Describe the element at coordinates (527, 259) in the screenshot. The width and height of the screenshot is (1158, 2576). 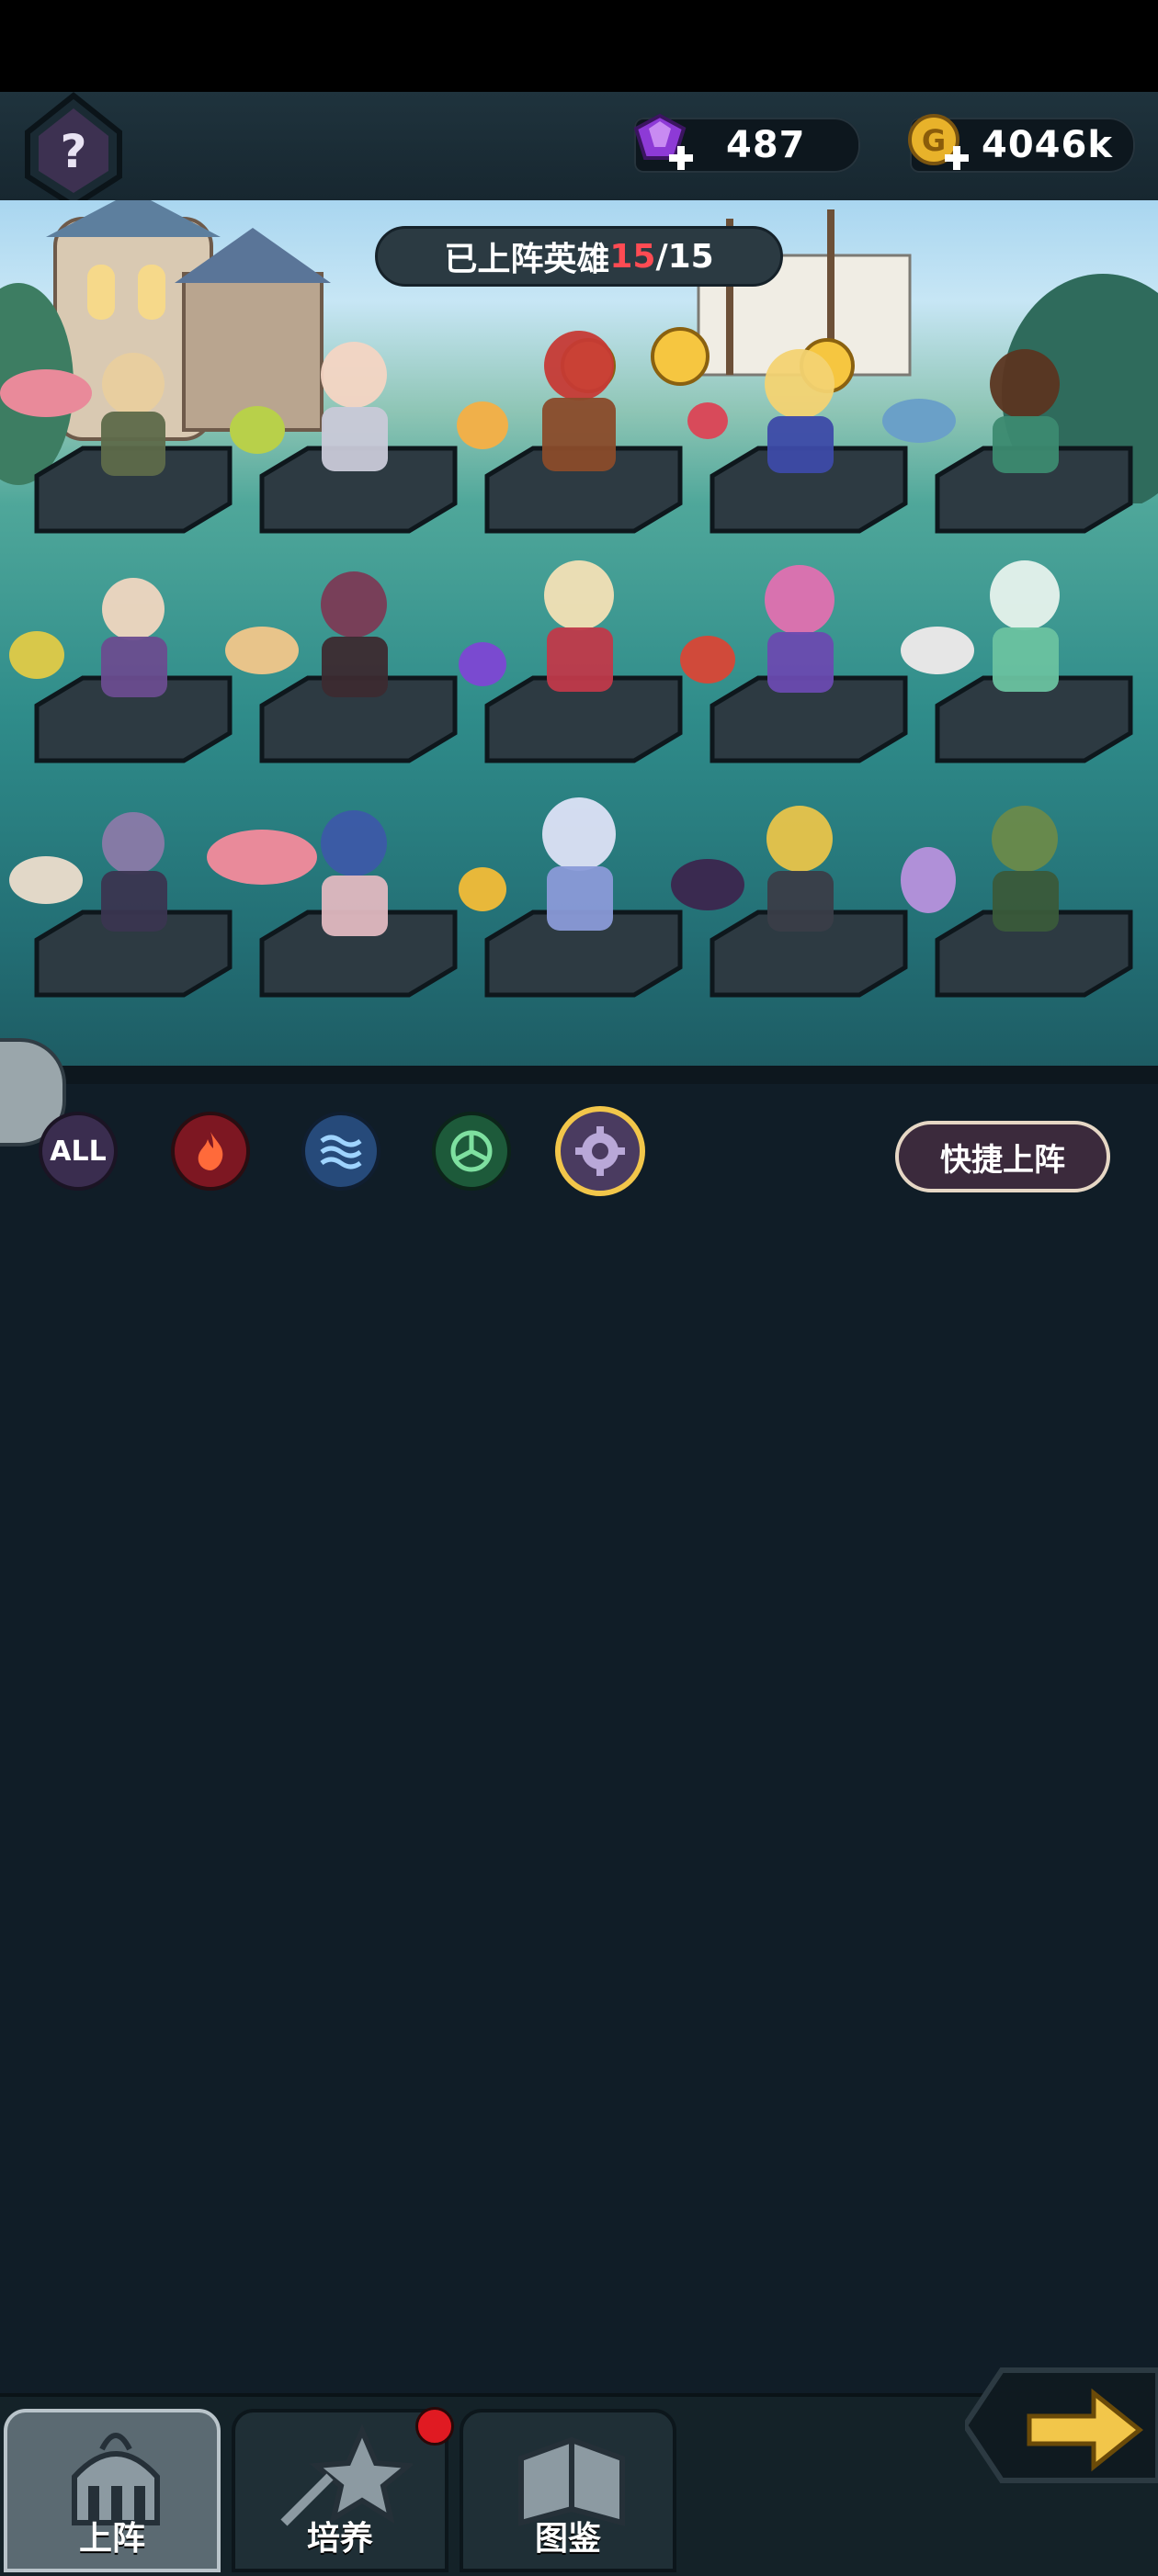
I see `deployed-label: 已上阵英雄` at that location.